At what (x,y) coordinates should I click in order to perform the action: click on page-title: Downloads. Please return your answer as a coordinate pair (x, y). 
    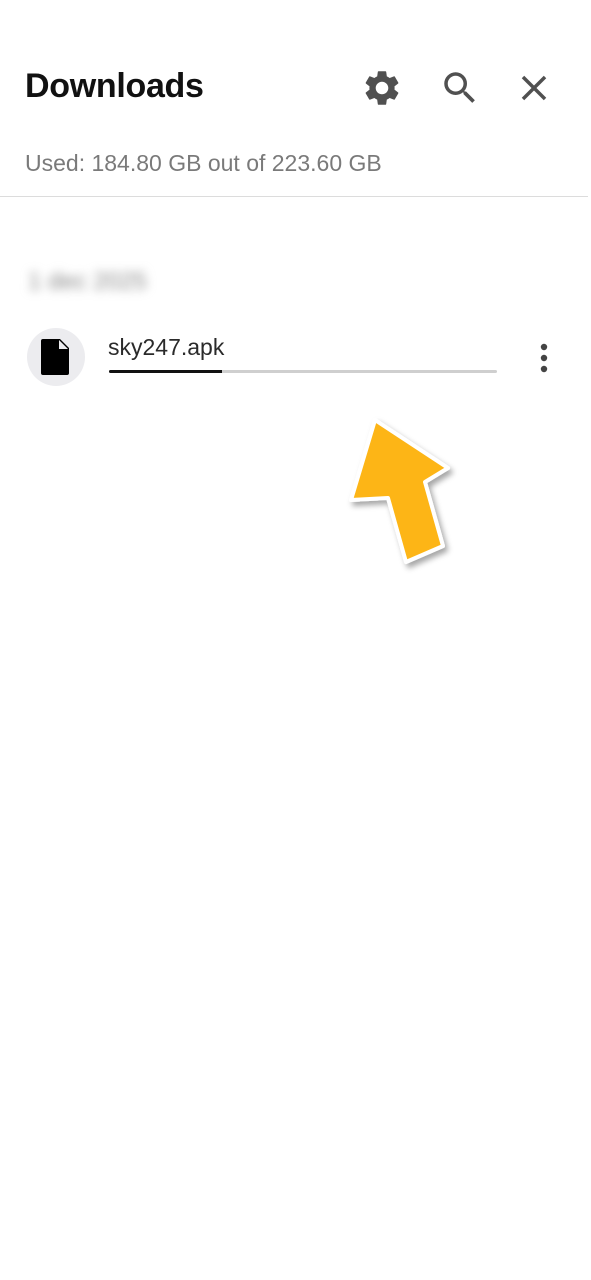
    Looking at the image, I should click on (114, 86).